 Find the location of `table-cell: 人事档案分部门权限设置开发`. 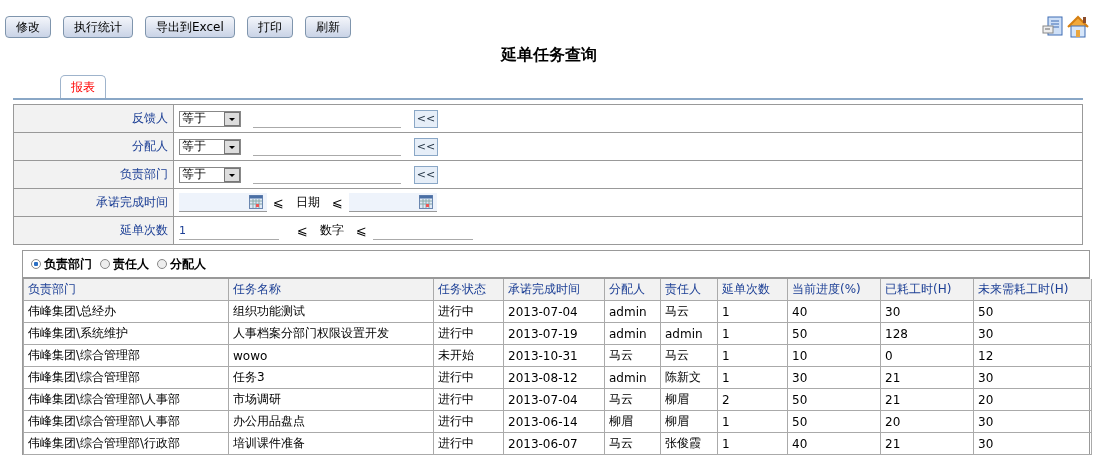

table-cell: 人事档案分部门权限设置开发 is located at coordinates (331, 333).